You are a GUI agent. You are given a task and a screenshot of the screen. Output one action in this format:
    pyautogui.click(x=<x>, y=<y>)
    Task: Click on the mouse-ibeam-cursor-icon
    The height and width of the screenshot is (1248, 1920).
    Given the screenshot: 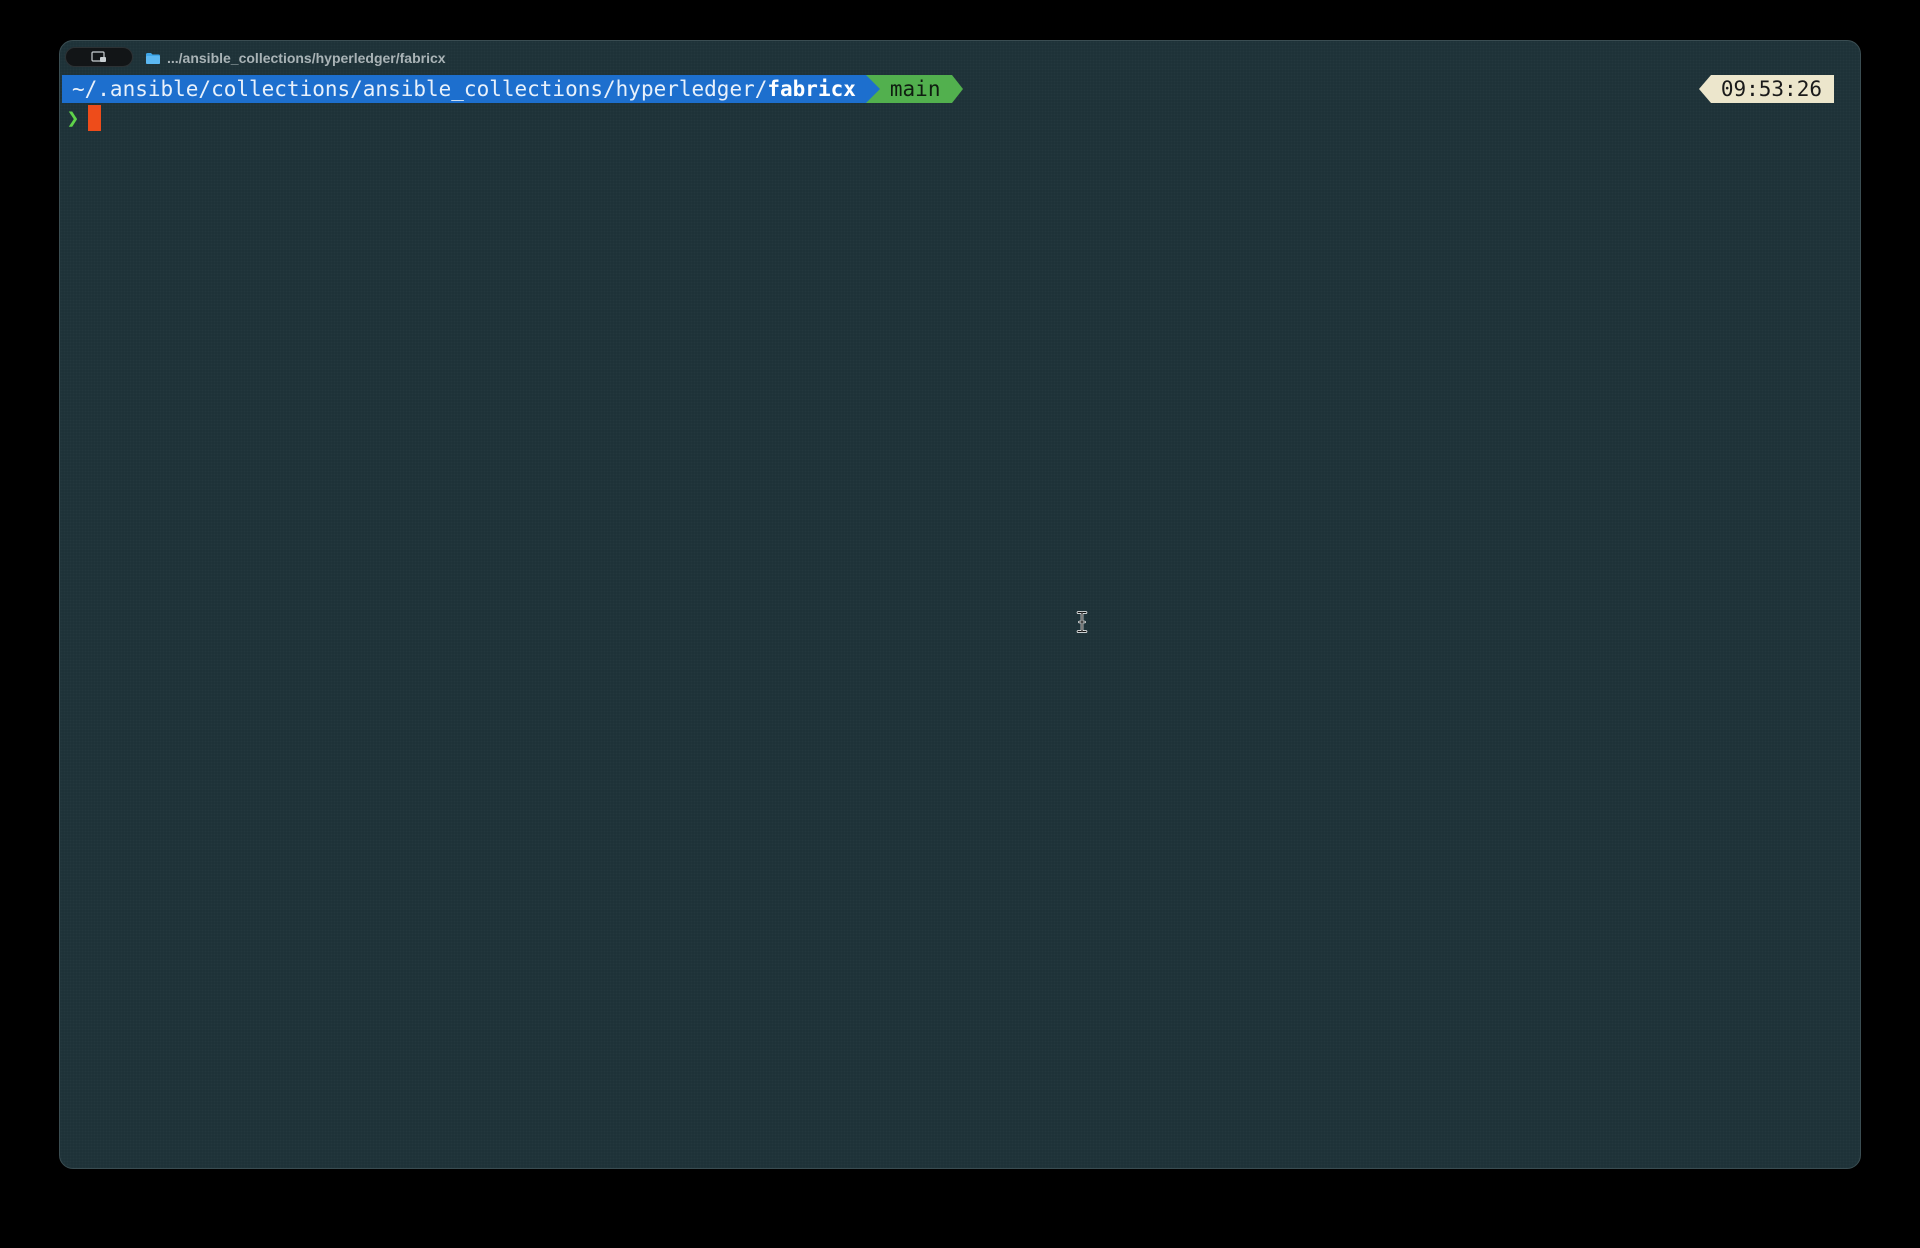 What is the action you would take?
    pyautogui.click(x=1082, y=622)
    